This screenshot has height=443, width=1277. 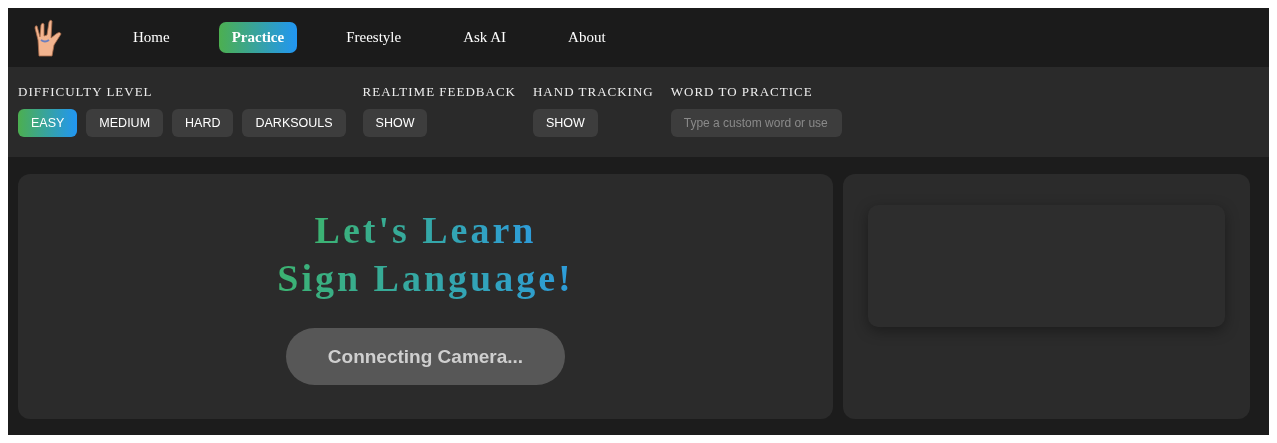 What do you see at coordinates (593, 92) in the screenshot?
I see `group-label: HAND TRACKING` at bounding box center [593, 92].